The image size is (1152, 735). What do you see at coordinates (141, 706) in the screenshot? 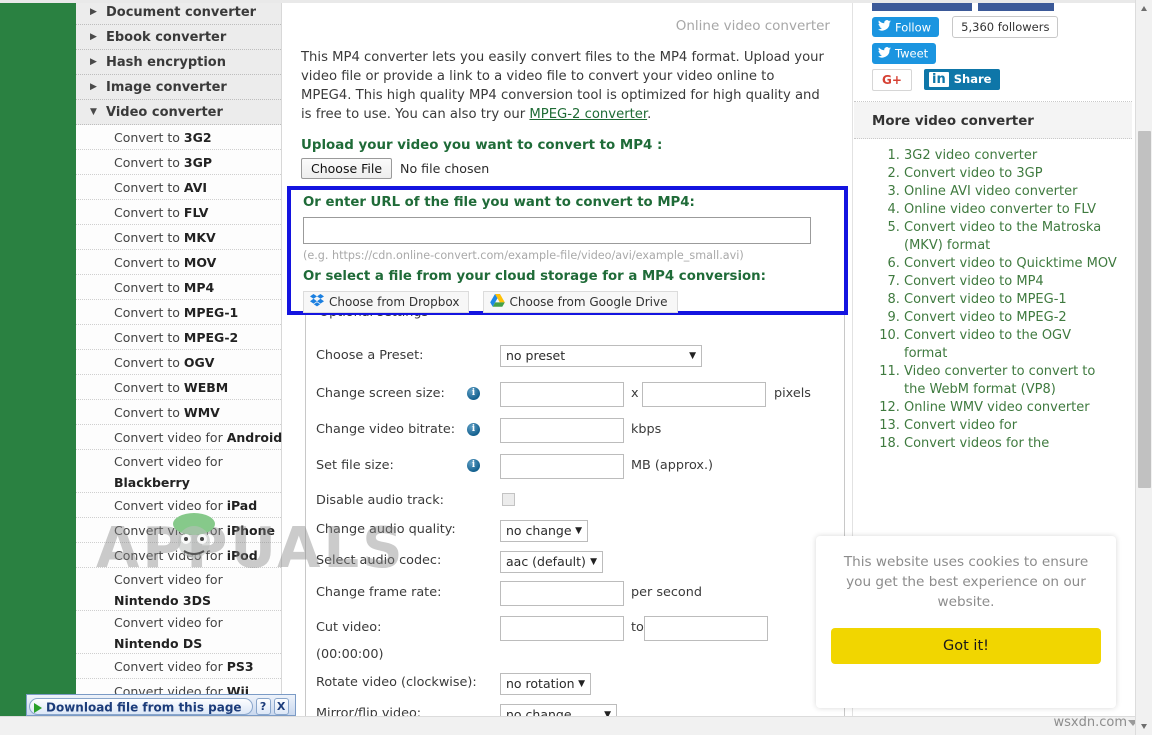
I see `download-file-button: Download file from this page` at bounding box center [141, 706].